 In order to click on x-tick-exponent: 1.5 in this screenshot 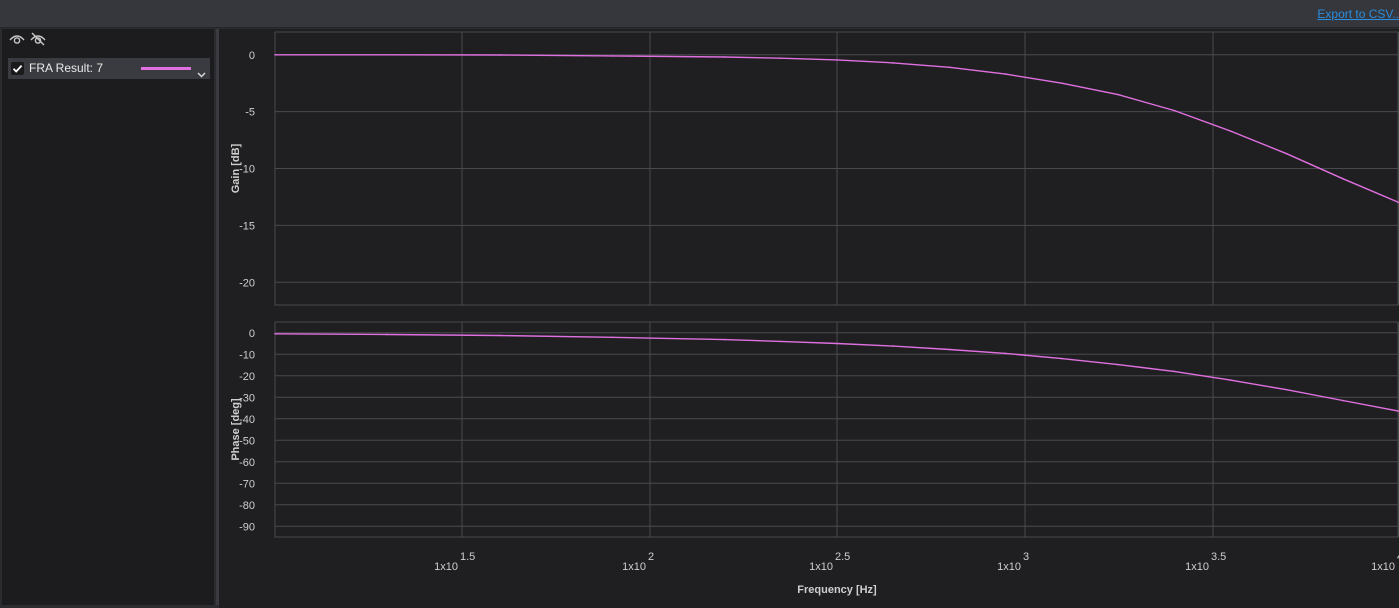, I will do `click(467, 557)`.